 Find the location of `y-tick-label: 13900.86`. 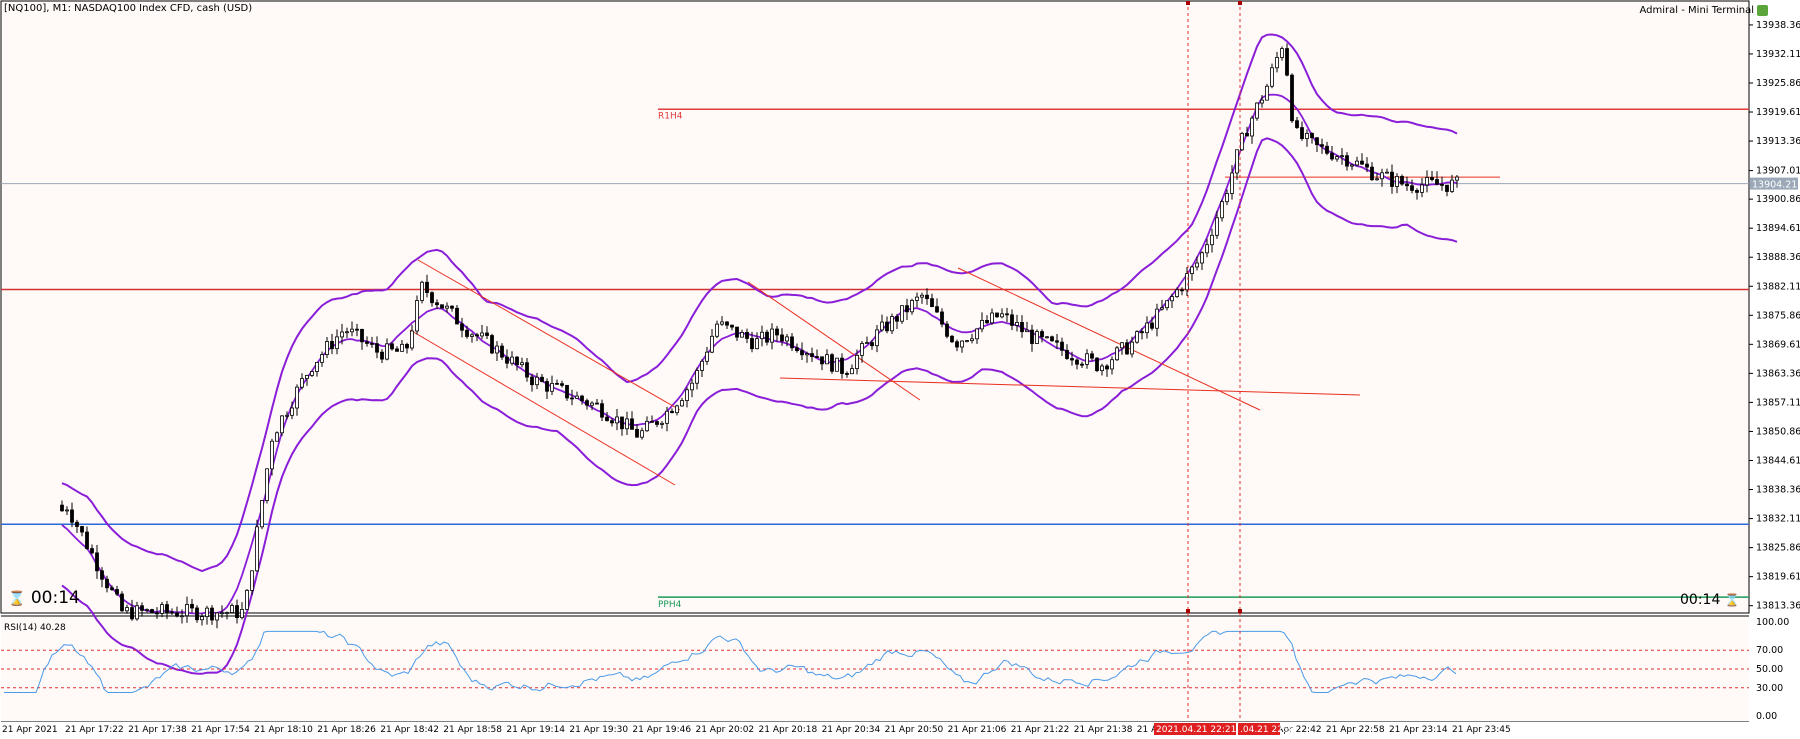

y-tick-label: 13900.86 is located at coordinates (1778, 199).